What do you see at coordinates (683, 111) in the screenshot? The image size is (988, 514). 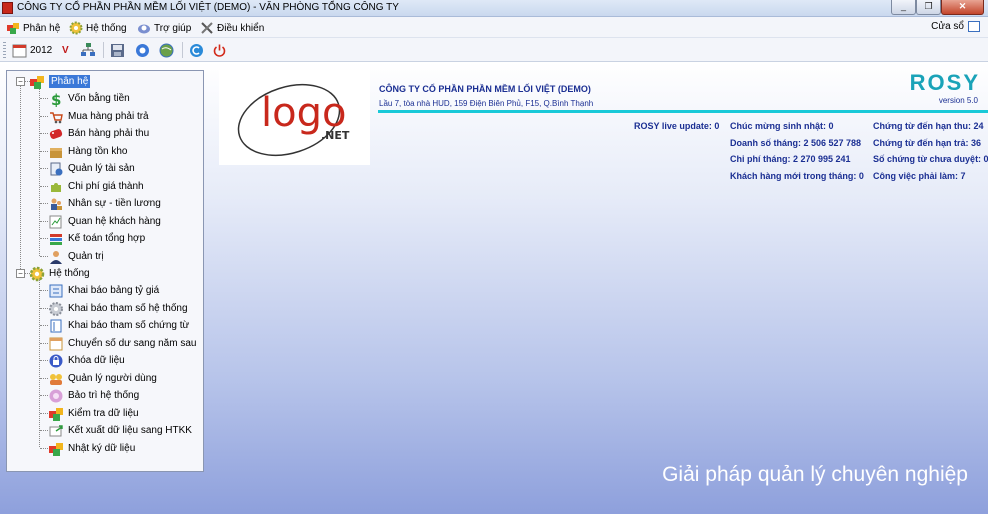 I see `header-divider` at bounding box center [683, 111].